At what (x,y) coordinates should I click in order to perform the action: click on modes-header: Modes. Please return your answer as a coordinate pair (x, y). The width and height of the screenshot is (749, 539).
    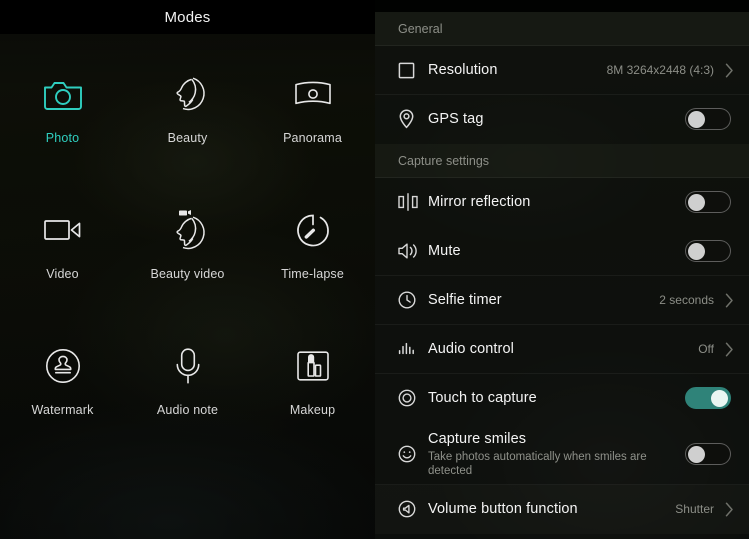
    Looking at the image, I should click on (187, 17).